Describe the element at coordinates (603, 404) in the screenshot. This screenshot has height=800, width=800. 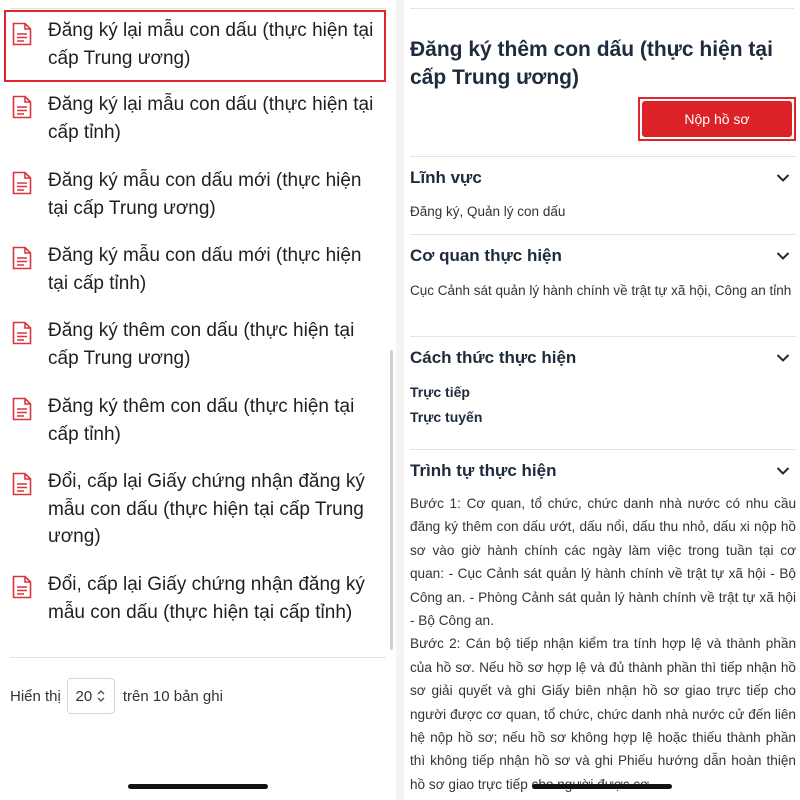
I see `section-method-body: Trực tiếp Trực tuyến` at that location.